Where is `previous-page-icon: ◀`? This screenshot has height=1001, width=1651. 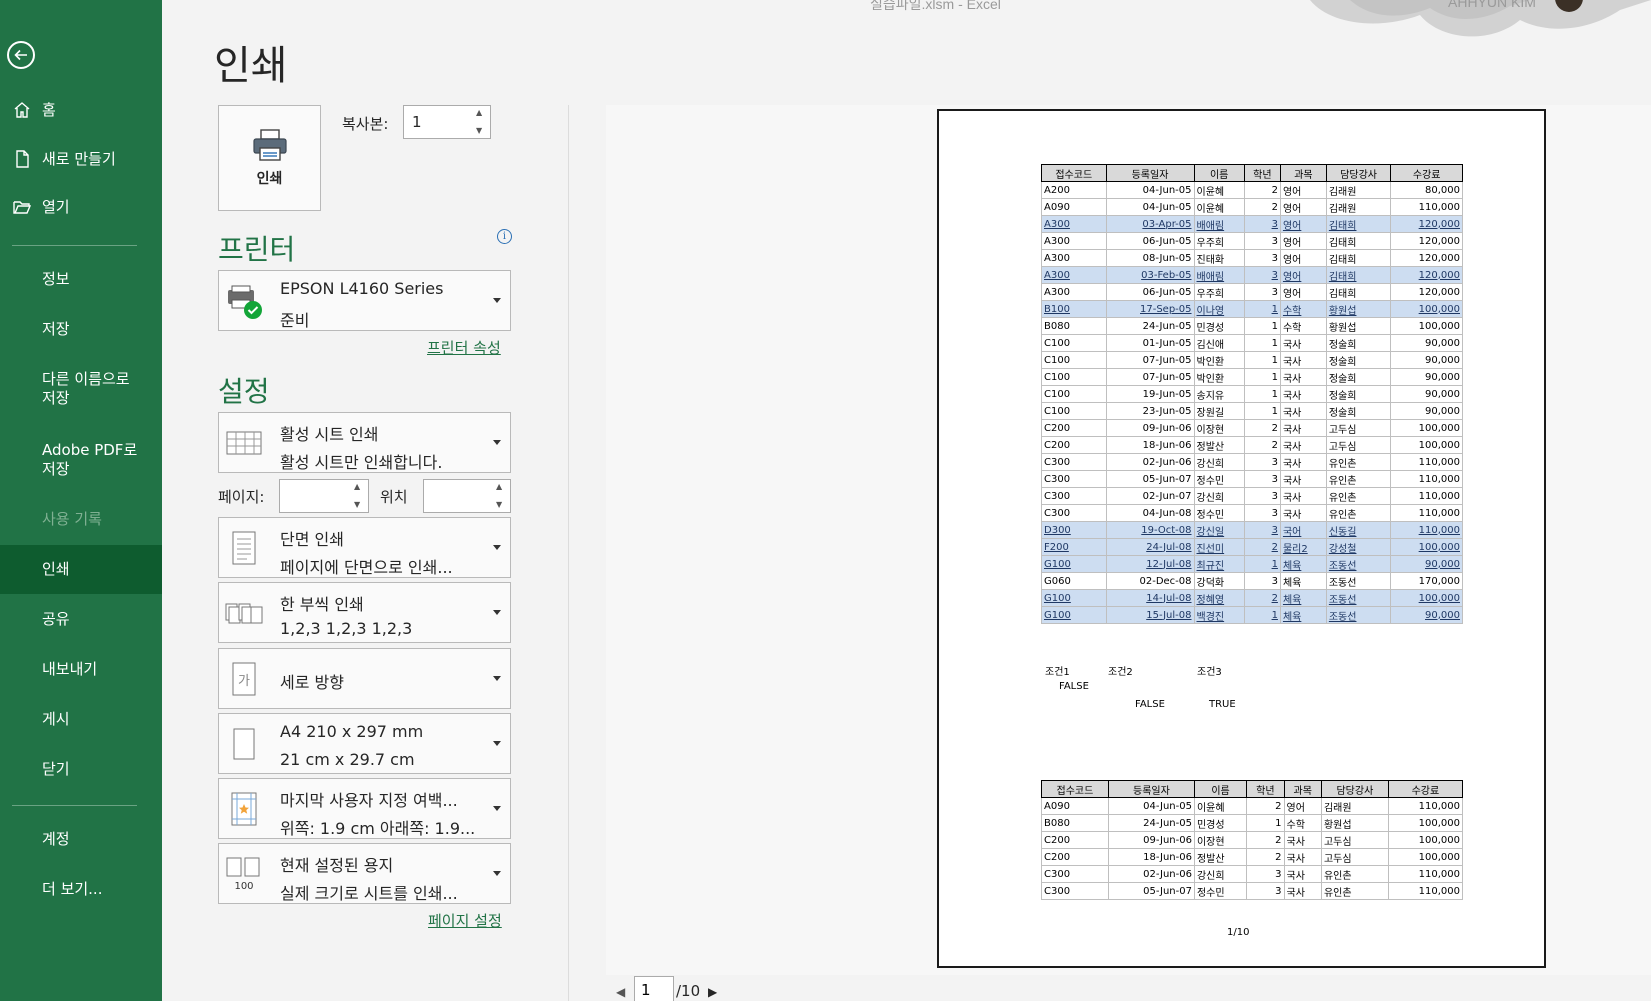
previous-page-icon: ◀ is located at coordinates (620, 992).